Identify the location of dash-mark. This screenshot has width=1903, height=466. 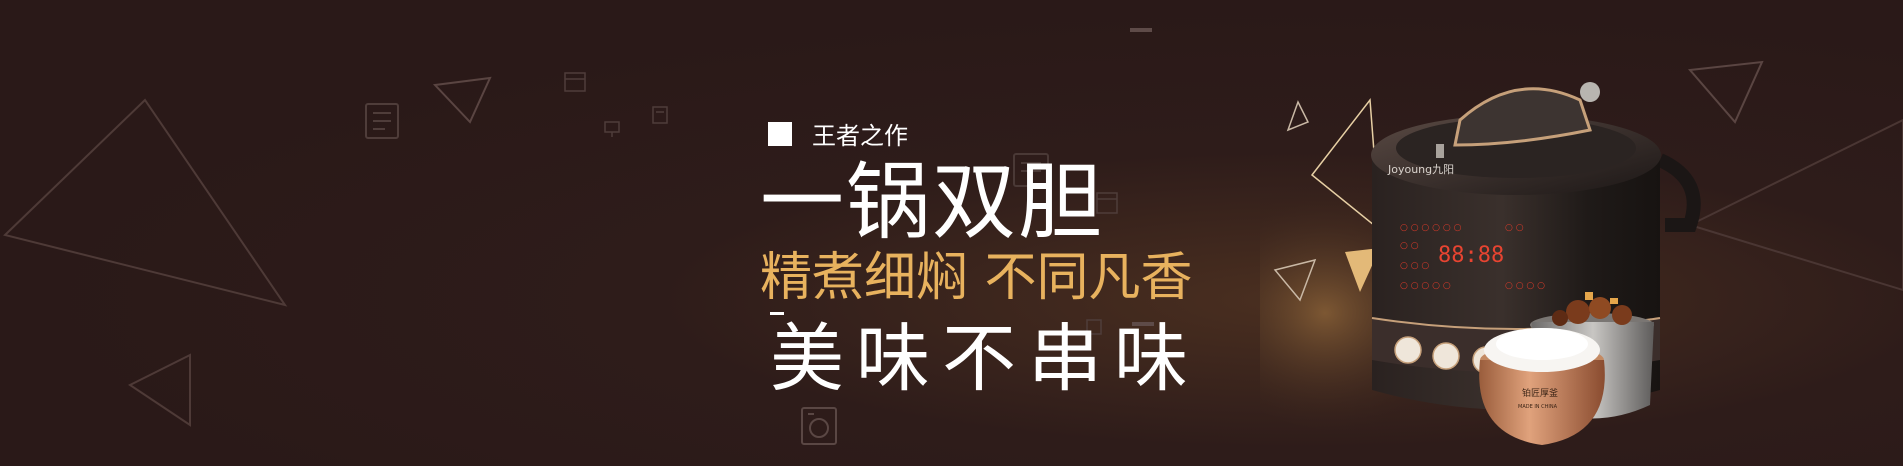
(1141, 30).